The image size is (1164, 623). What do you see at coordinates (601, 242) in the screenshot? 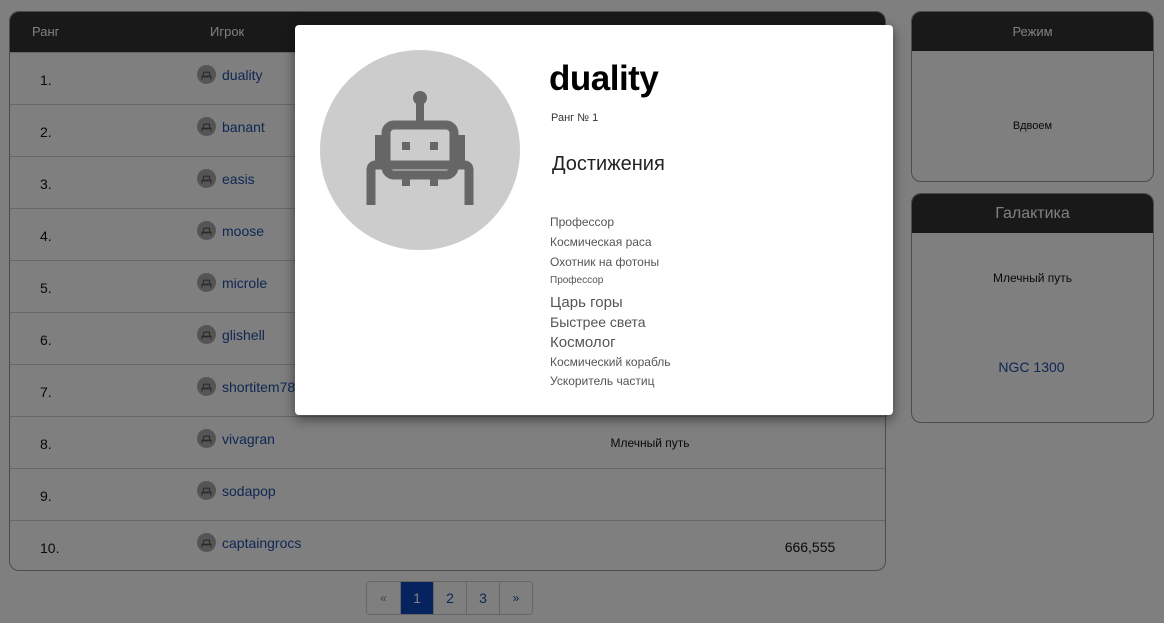
I see `achievement-item: Космическая раса` at bounding box center [601, 242].